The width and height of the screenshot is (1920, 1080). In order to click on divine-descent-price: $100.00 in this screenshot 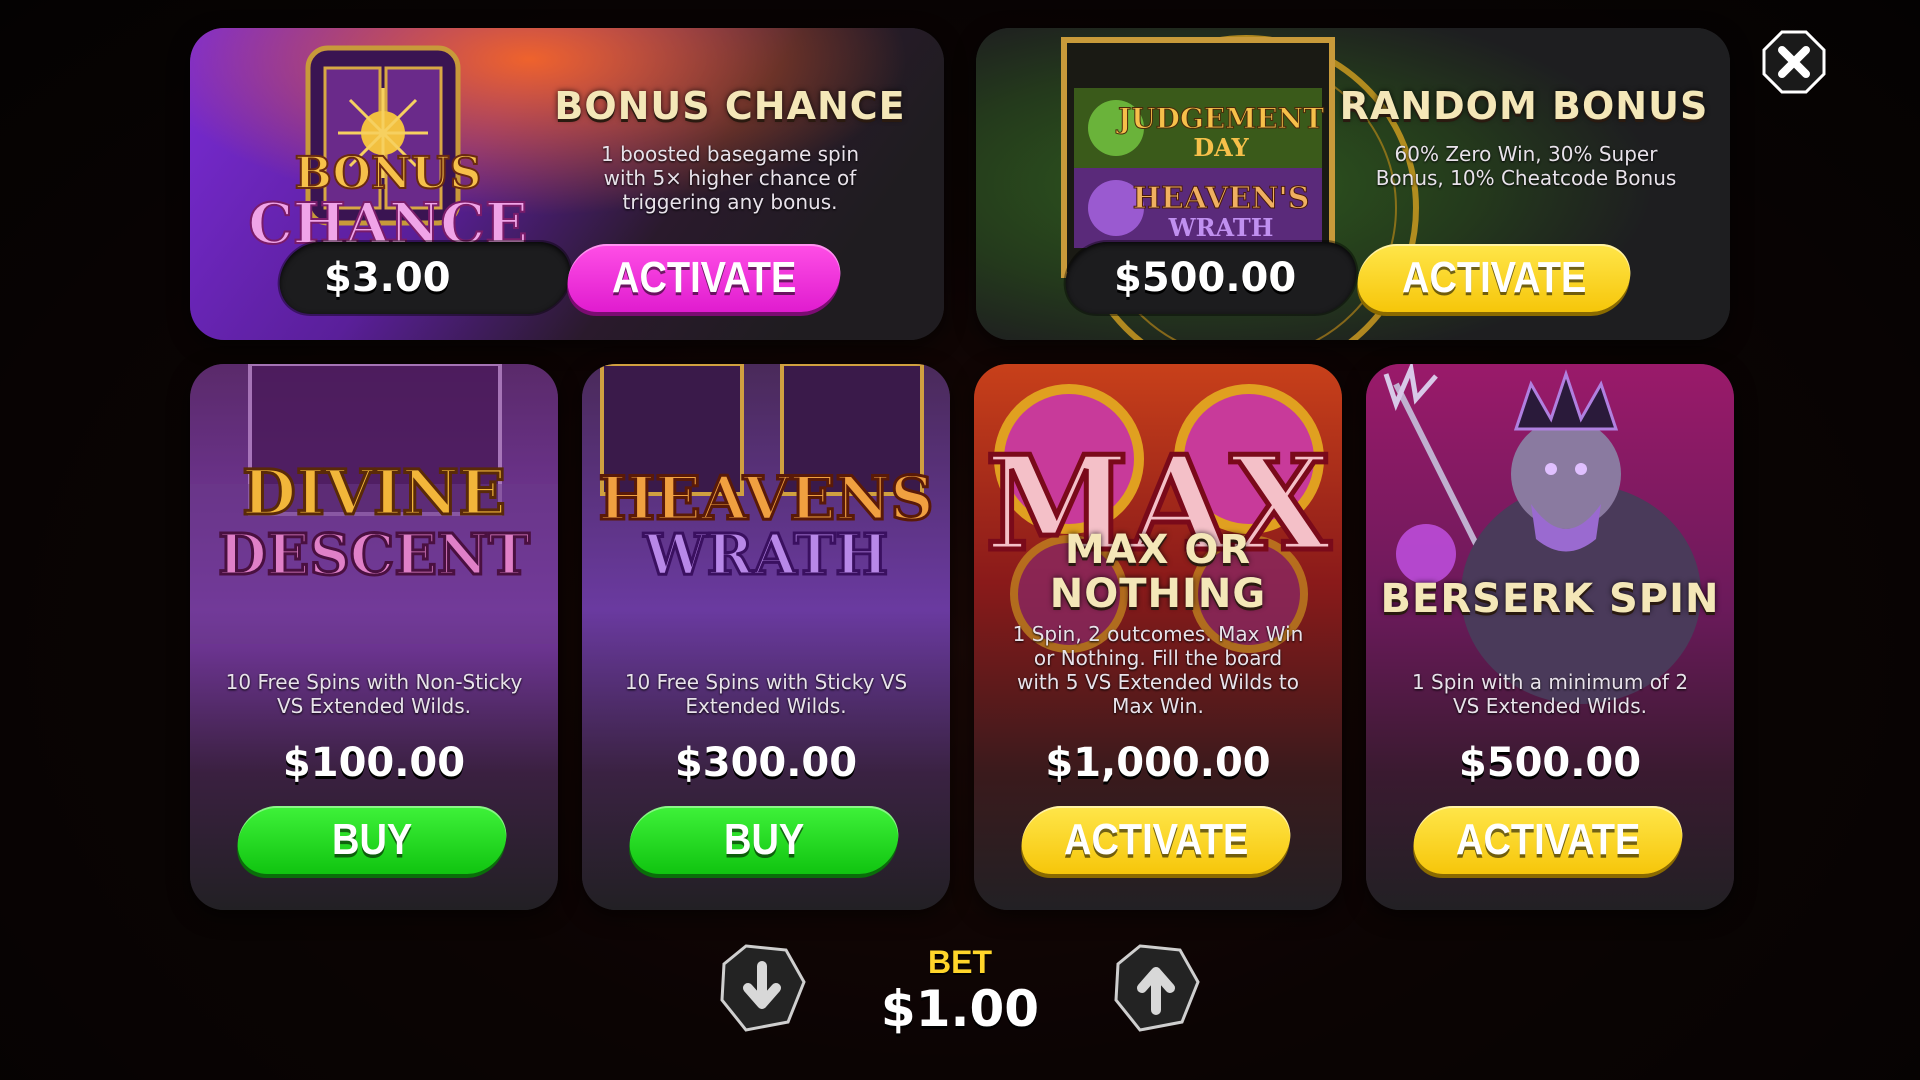, I will do `click(374, 763)`.